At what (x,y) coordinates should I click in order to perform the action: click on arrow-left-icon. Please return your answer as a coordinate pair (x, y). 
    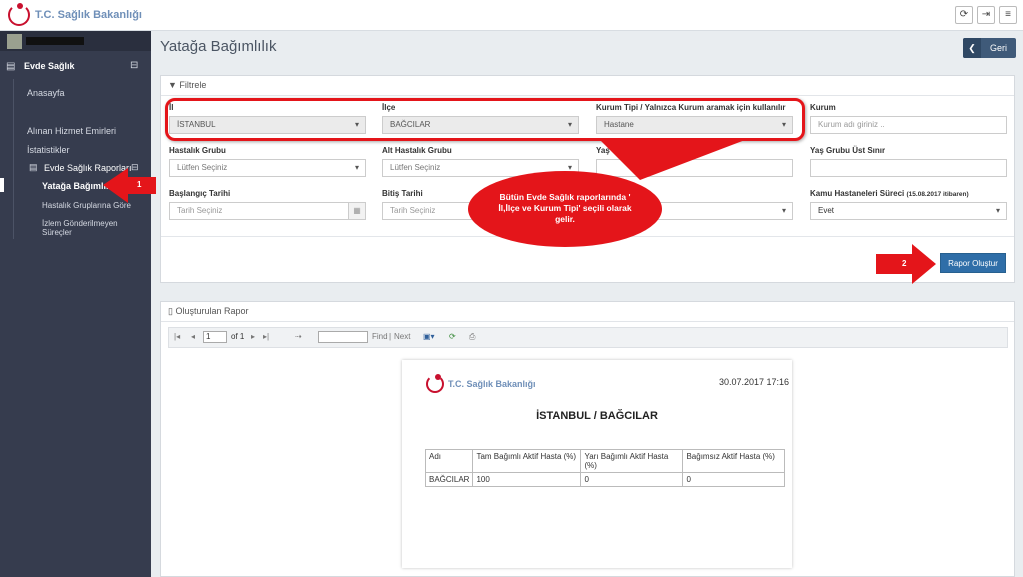
    Looking at the image, I should click on (129, 185).